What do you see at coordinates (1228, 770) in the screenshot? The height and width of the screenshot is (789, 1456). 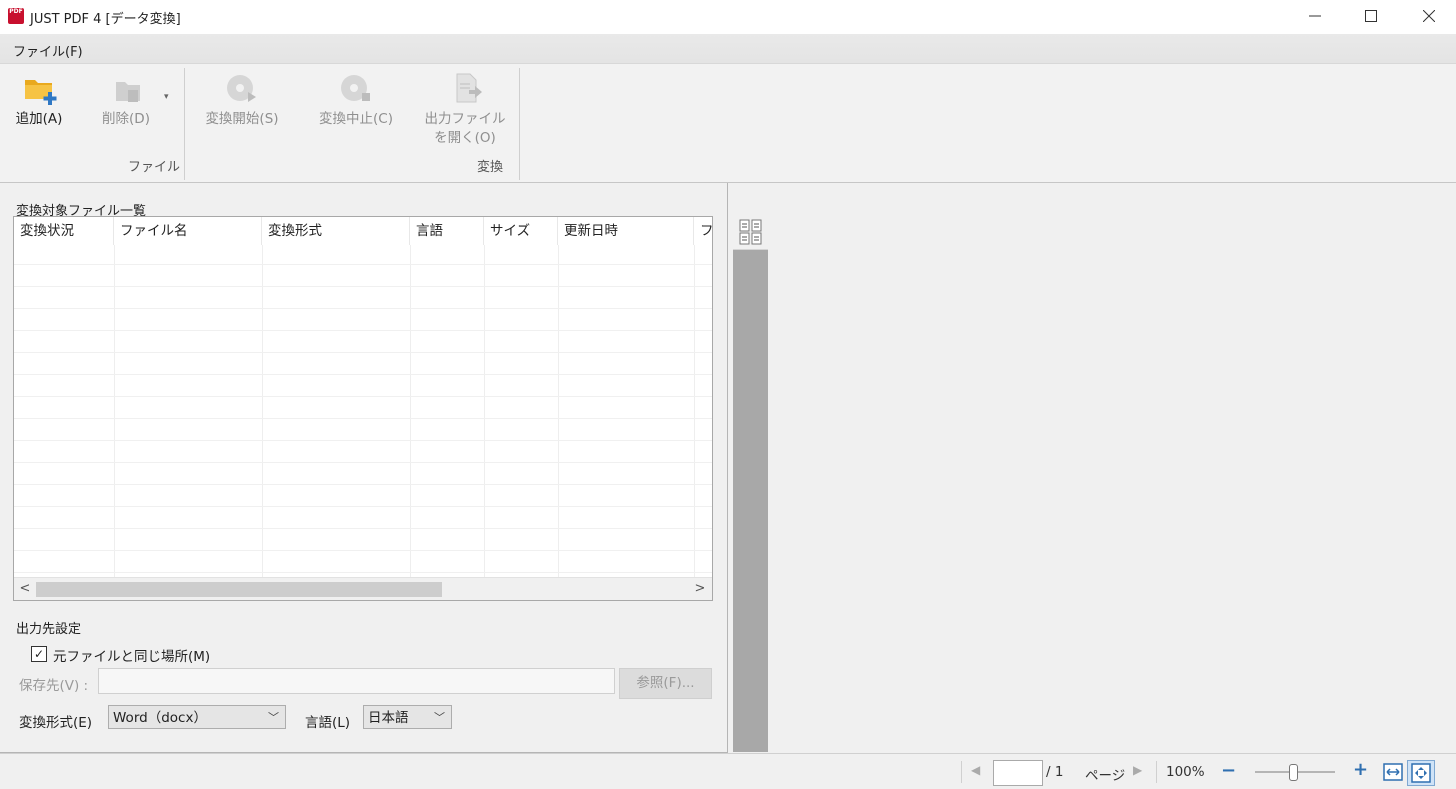 I see `zoom-out-button: −` at bounding box center [1228, 770].